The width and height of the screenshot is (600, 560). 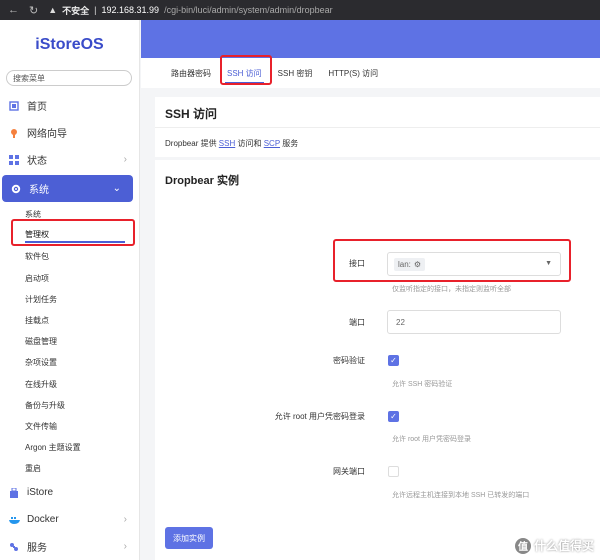 I want to click on dropdown-caret-icon: ▼, so click(x=548, y=263).